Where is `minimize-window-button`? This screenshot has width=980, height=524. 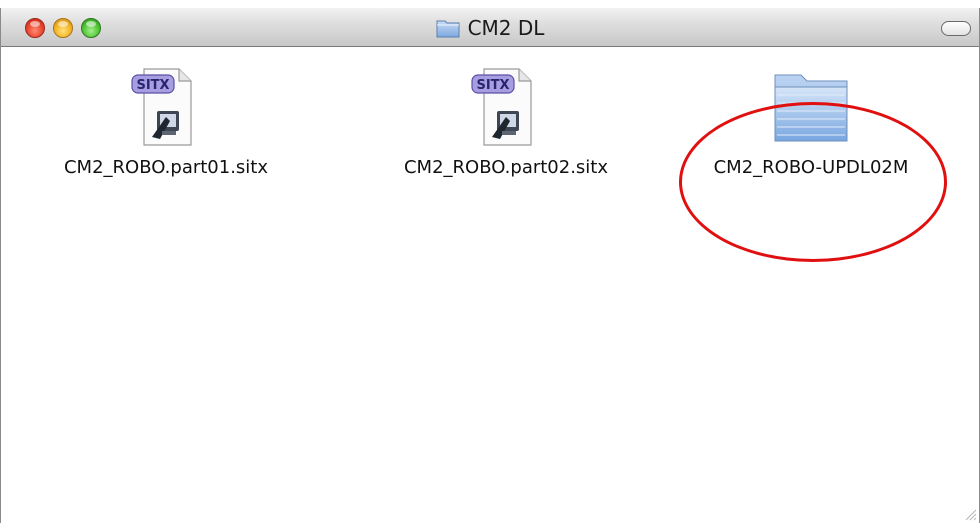 minimize-window-button is located at coordinates (63, 28).